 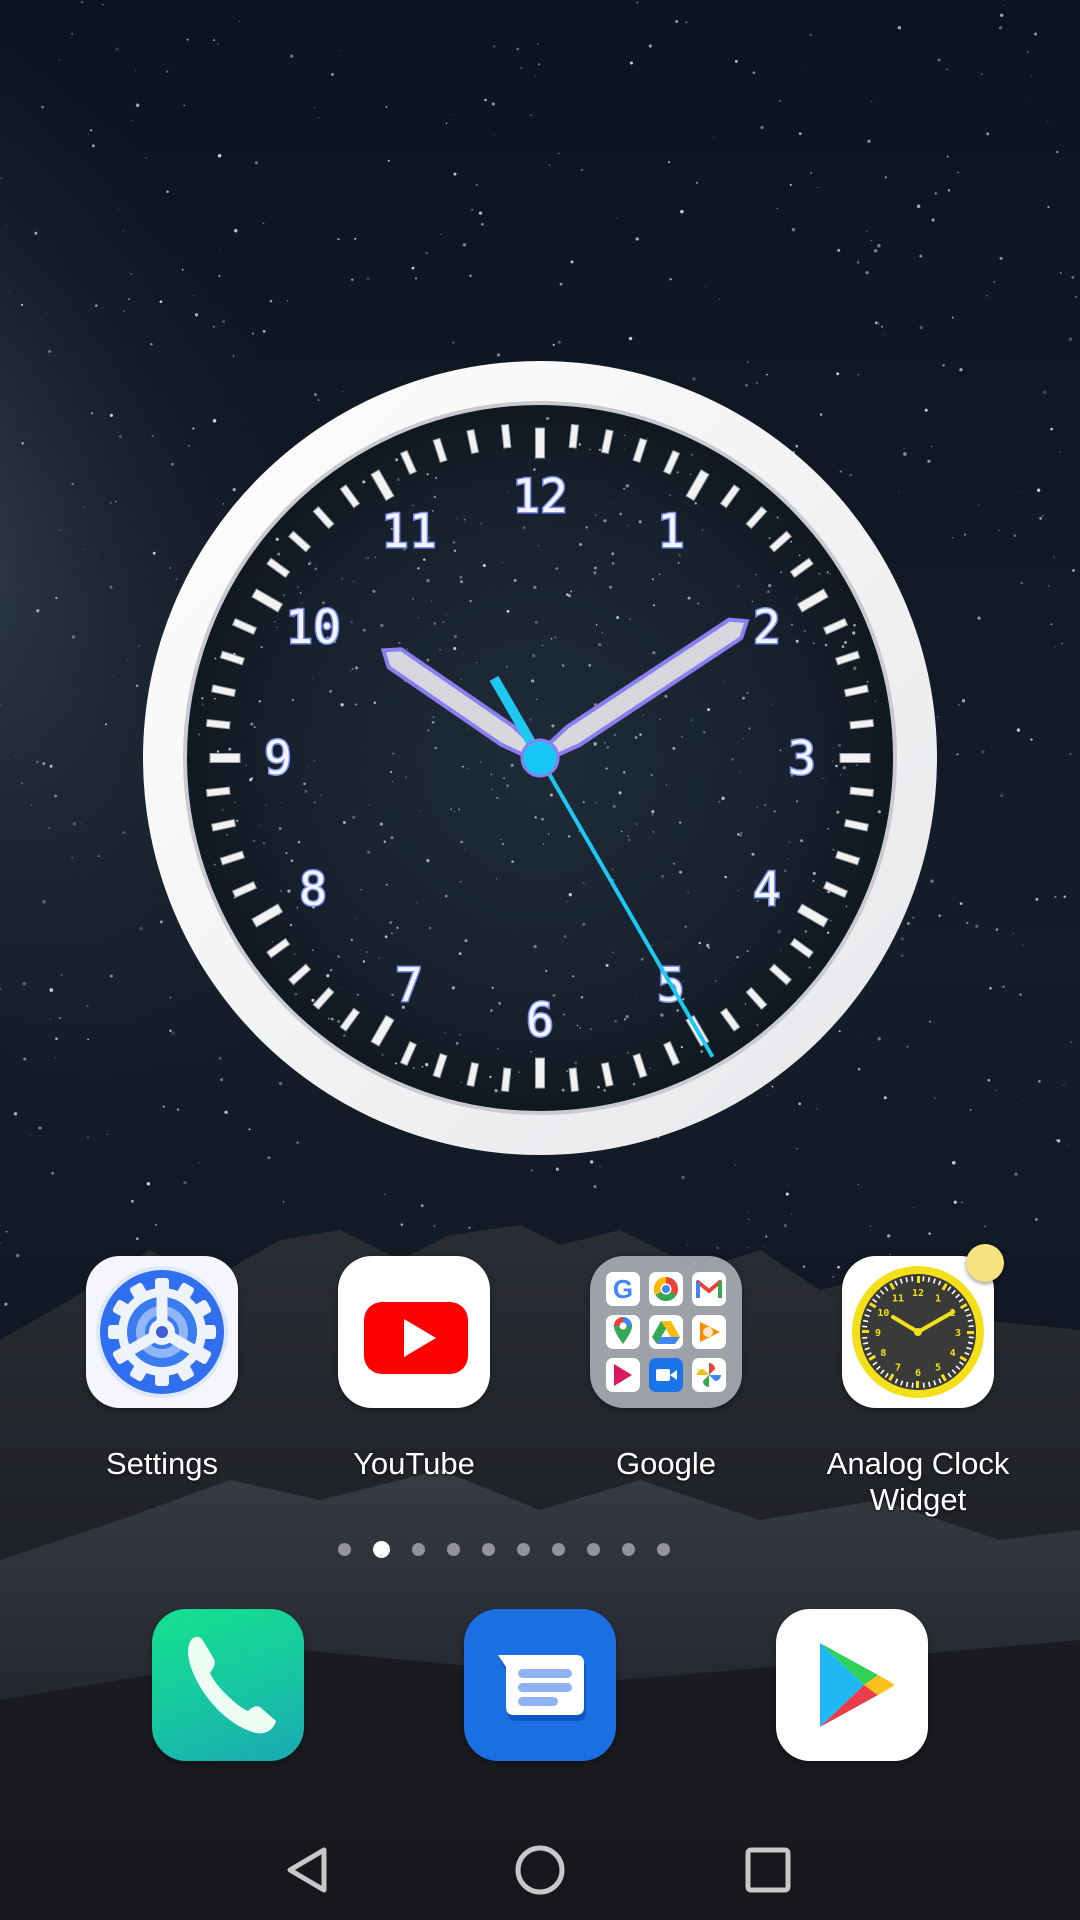 I want to click on clock-numeral: 12, so click(x=539, y=496).